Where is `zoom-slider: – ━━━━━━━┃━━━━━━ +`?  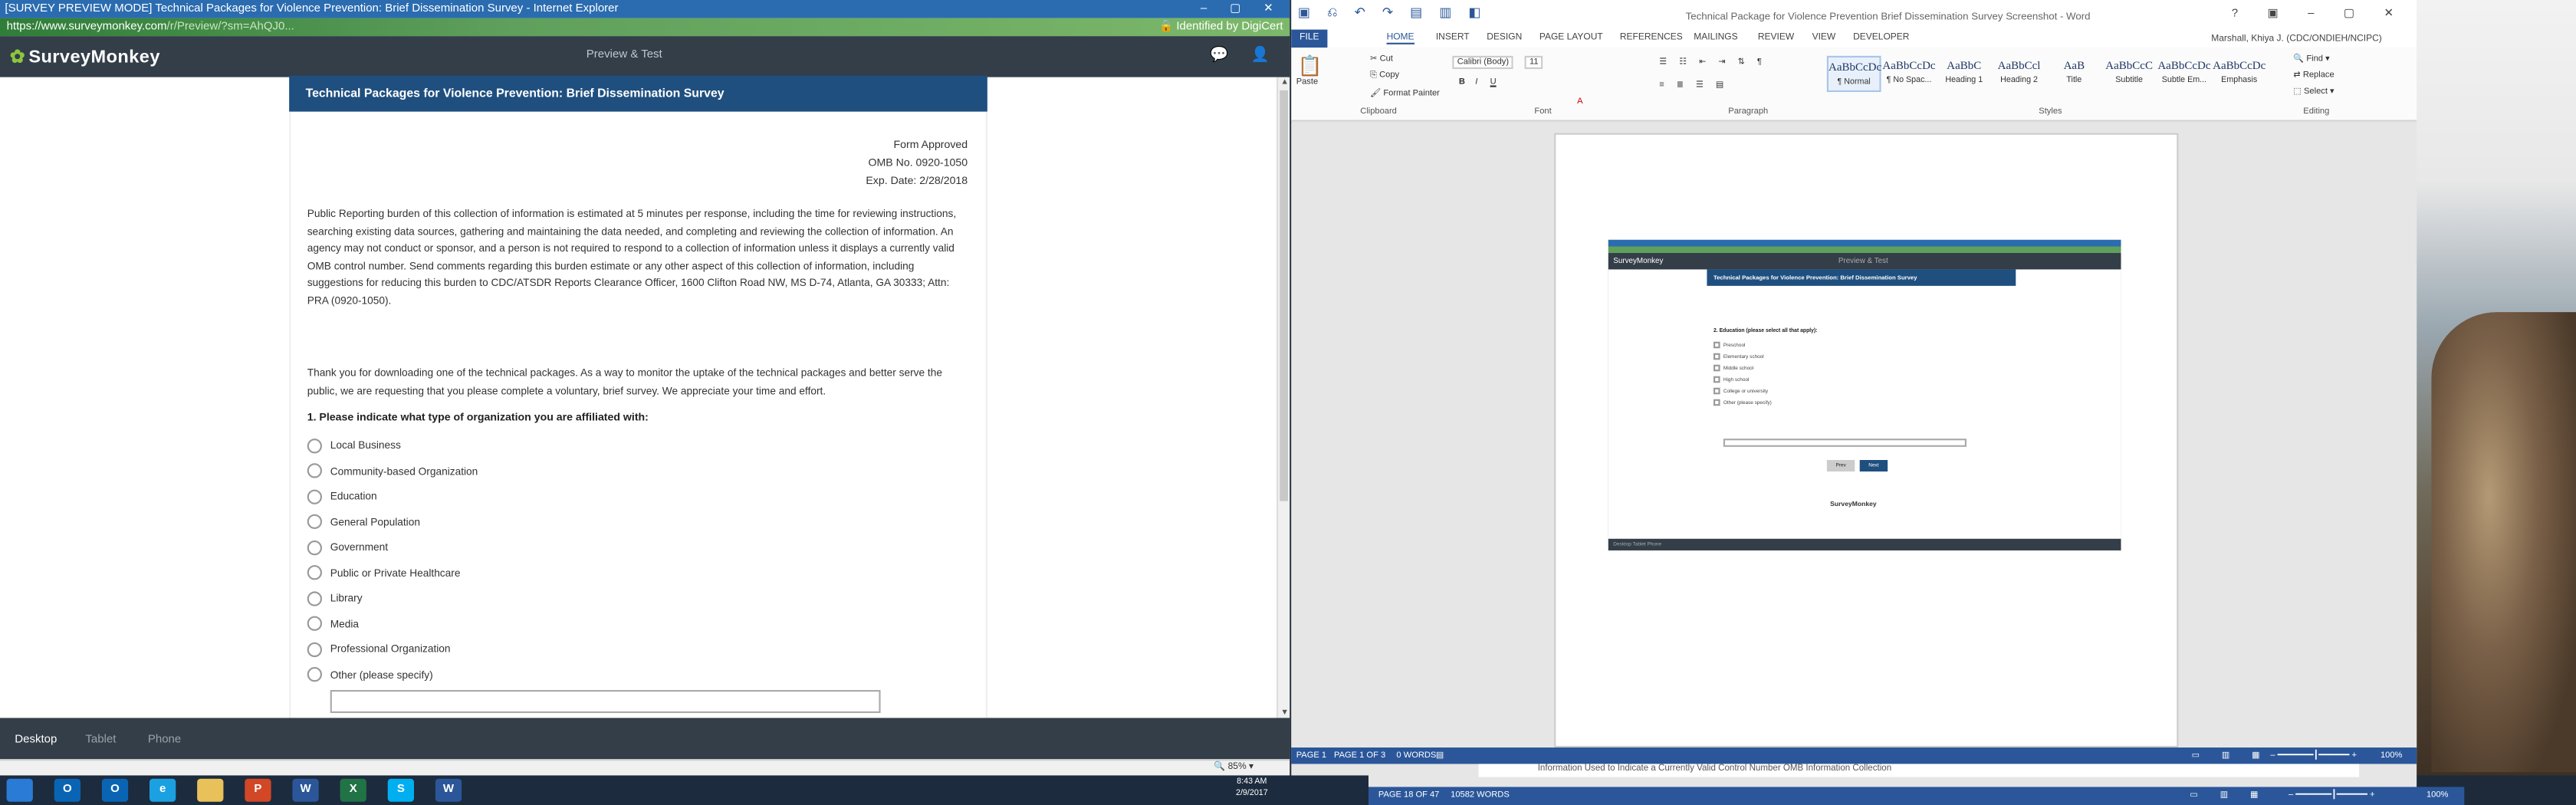
zoom-slider: – ━━━━━━━┃━━━━━━ + is located at coordinates (2313, 756).